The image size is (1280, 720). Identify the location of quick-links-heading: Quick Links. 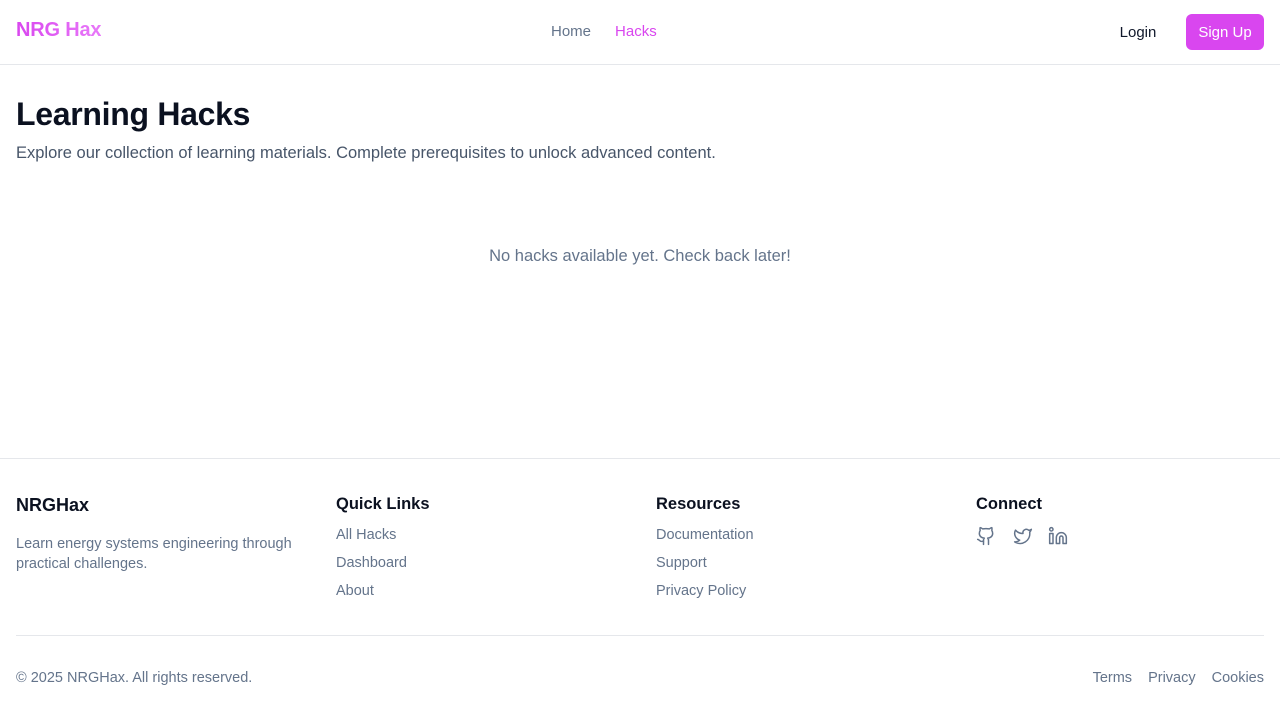
(383, 504).